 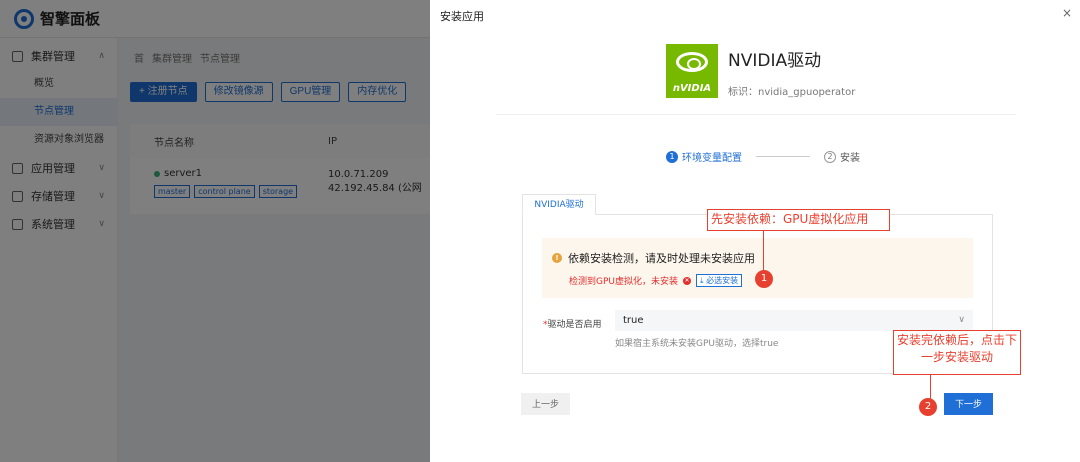 What do you see at coordinates (756, 114) in the screenshot?
I see `divider` at bounding box center [756, 114].